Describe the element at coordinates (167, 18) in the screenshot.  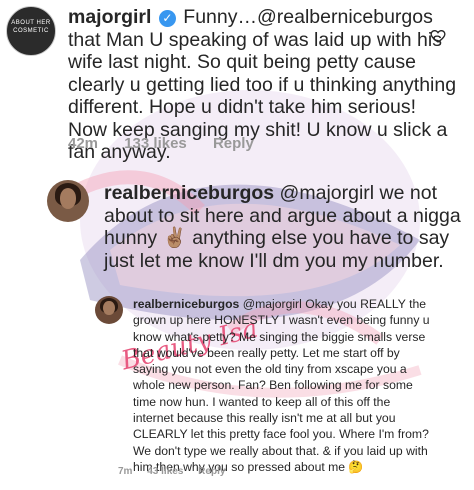
I see `verified-badge-icon: ✓` at that location.